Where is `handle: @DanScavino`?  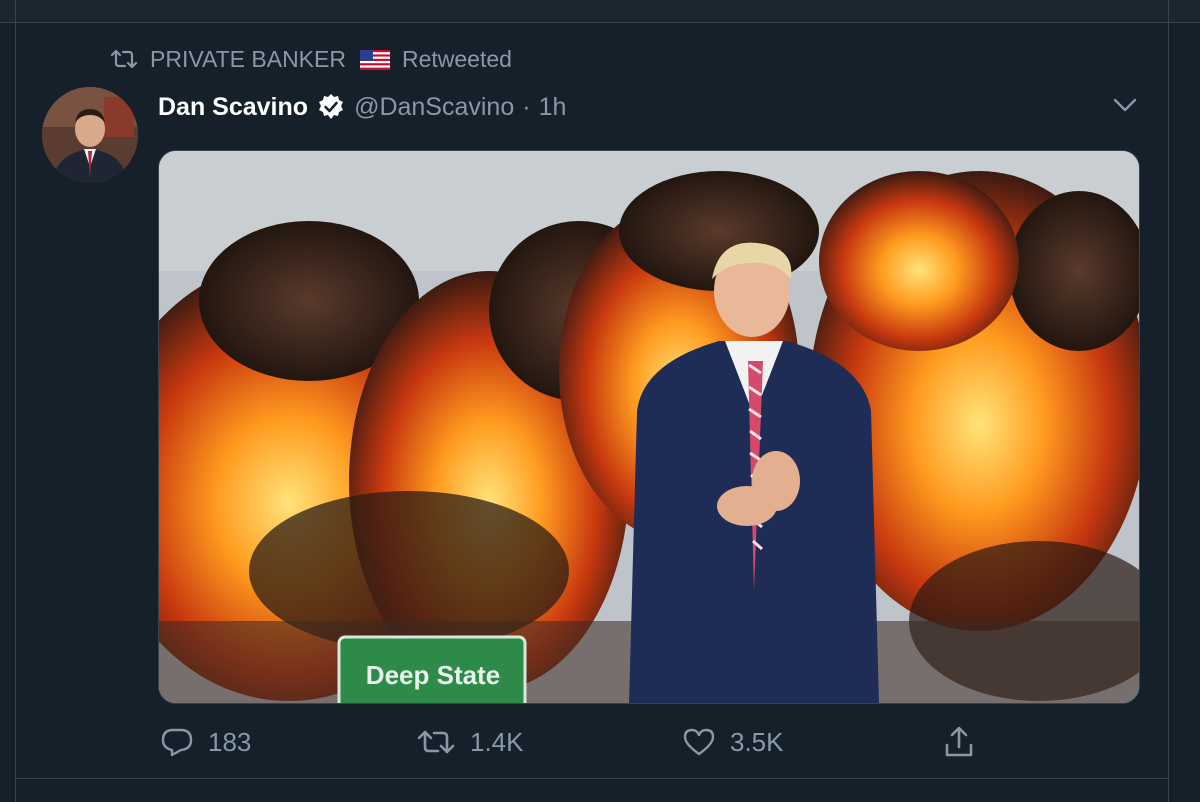 handle: @DanScavino is located at coordinates (434, 107).